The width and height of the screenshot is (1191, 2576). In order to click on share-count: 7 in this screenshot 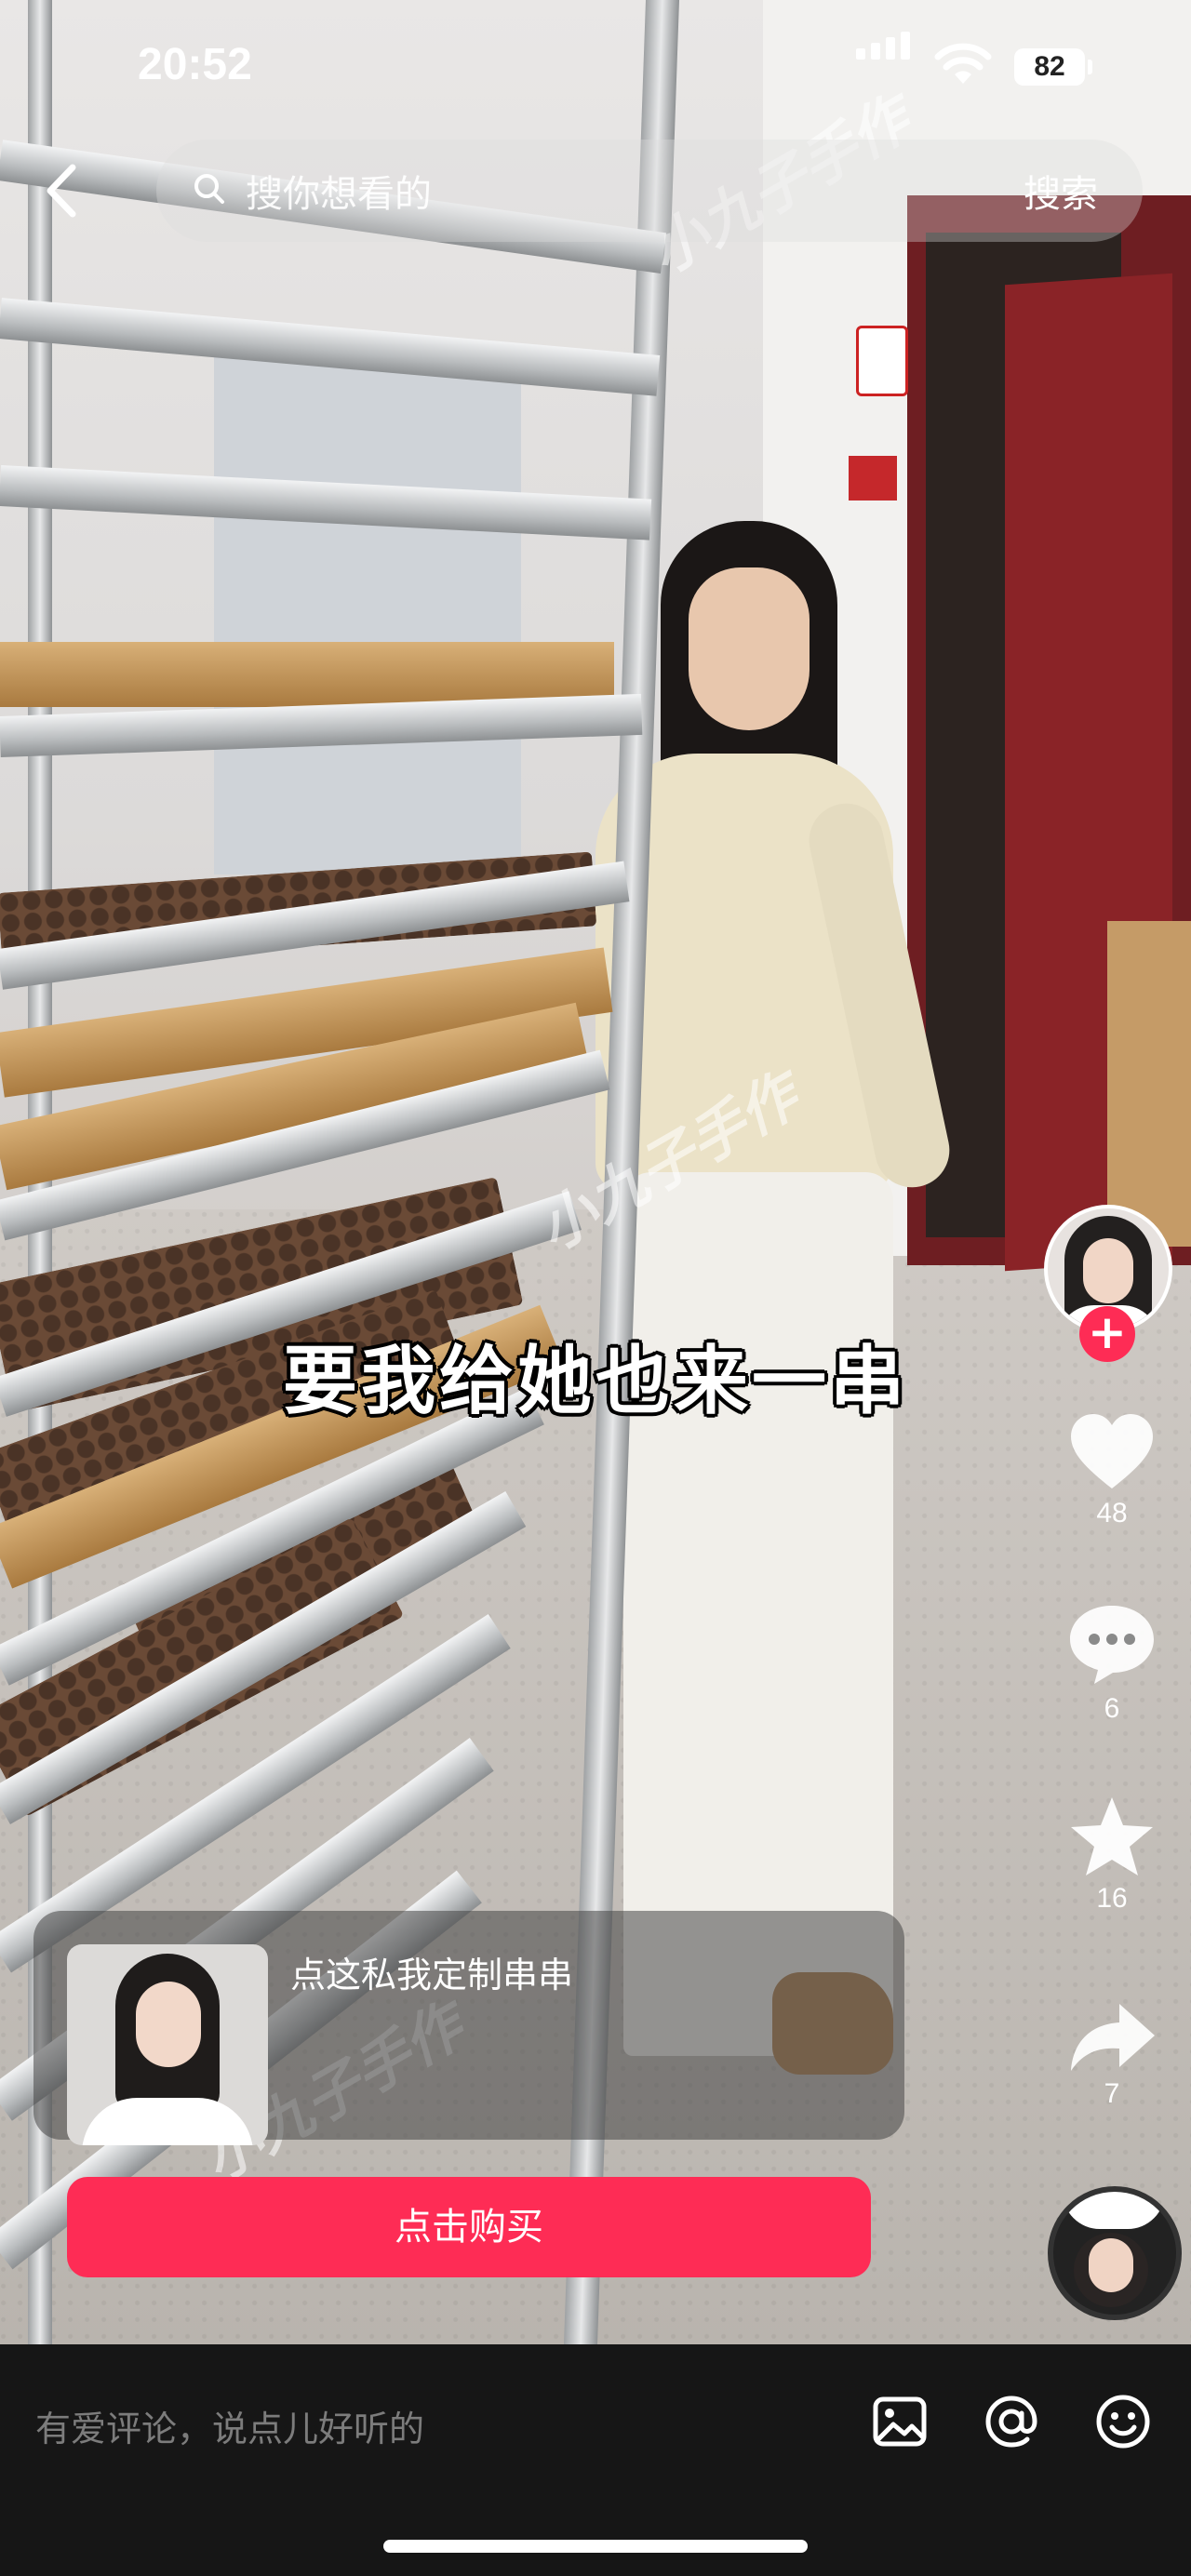, I will do `click(1112, 2093)`.